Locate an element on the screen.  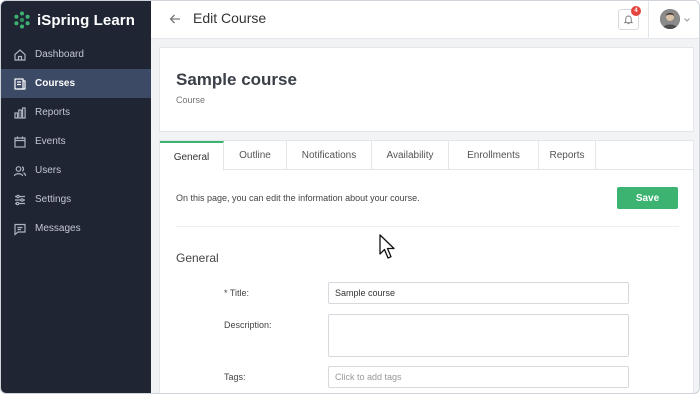
tab-outline: Outline is located at coordinates (255, 155).